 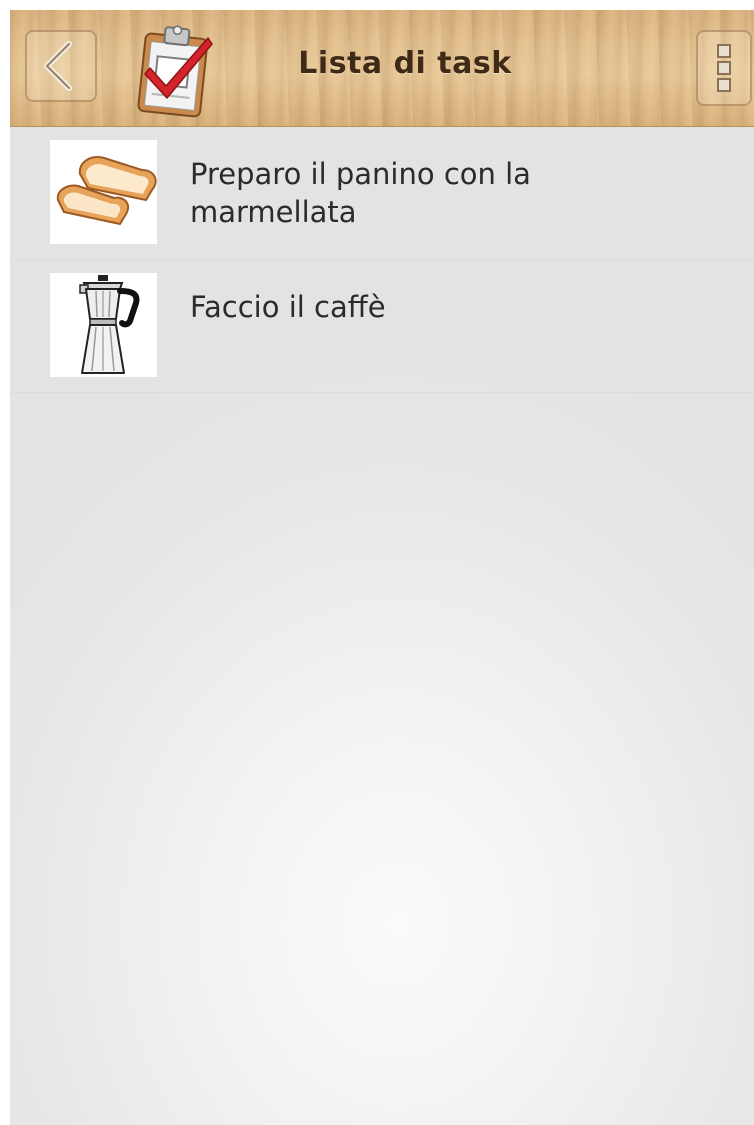 What do you see at coordinates (724, 68) in the screenshot?
I see `overflow-menu-button` at bounding box center [724, 68].